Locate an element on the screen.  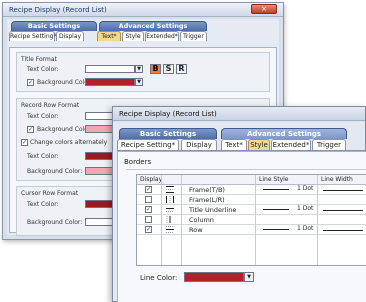
border-name: Title Underline is located at coordinates (213, 210).